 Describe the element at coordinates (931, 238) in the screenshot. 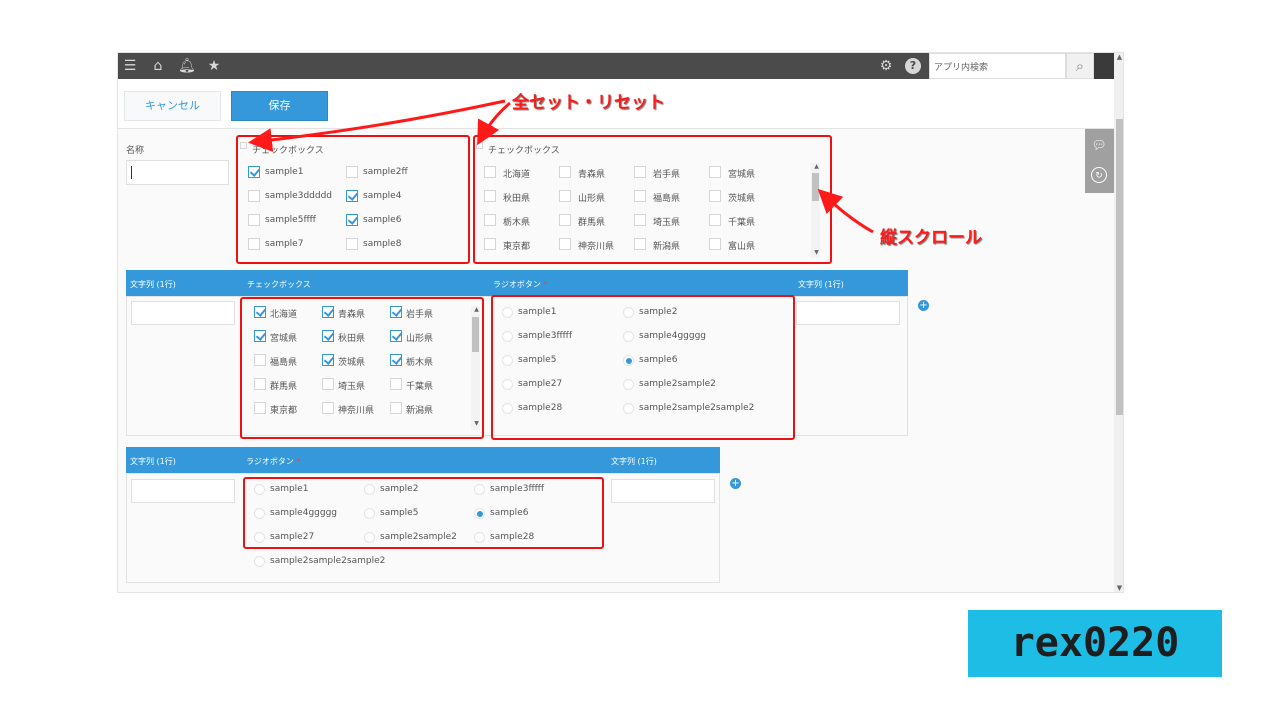

I see `annotation-vertical-scroll: 縦スクロール` at that location.